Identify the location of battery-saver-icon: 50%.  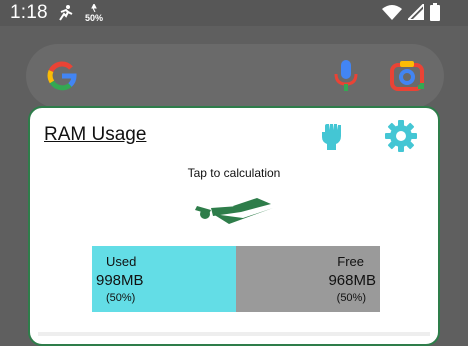
(94, 14).